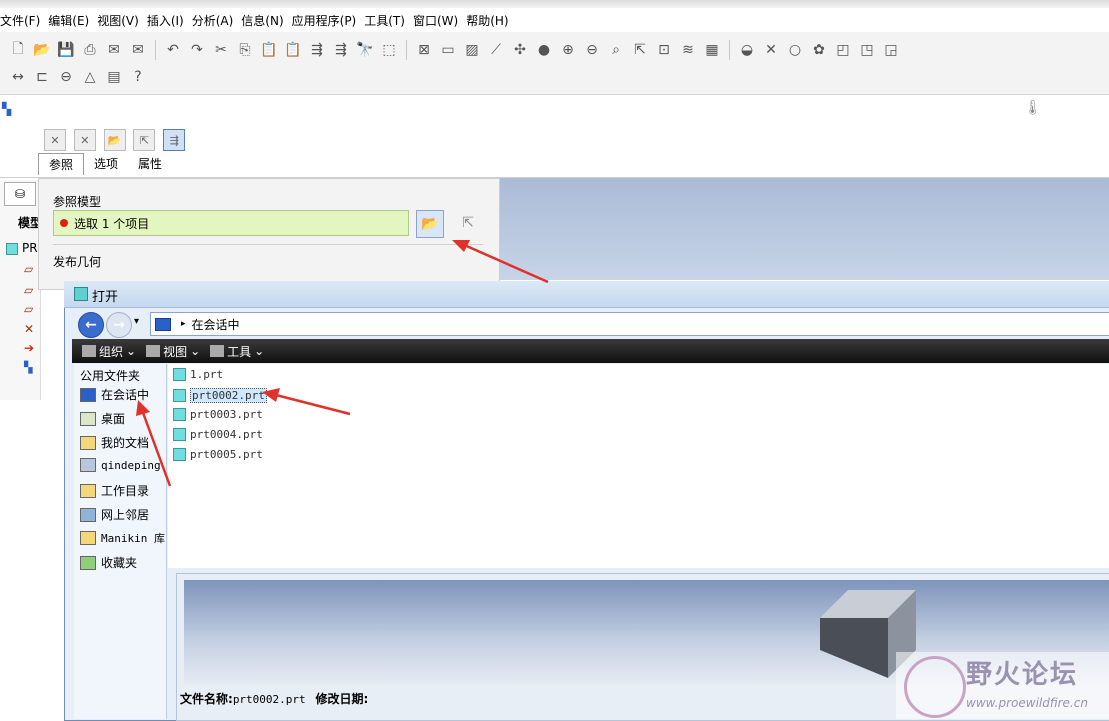 This screenshot has width=1109, height=721. Describe the element at coordinates (472, 50) in the screenshot. I see `sketch-icon: ▨` at that location.